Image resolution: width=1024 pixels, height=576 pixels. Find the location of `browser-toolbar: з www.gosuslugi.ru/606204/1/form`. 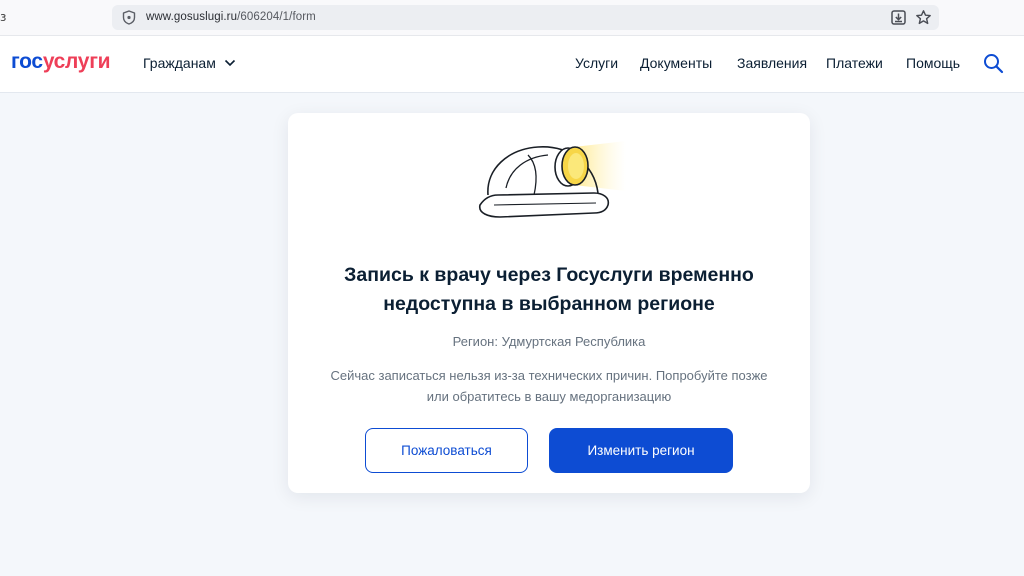

browser-toolbar: з www.gosuslugi.ru/606204/1/form is located at coordinates (512, 18).